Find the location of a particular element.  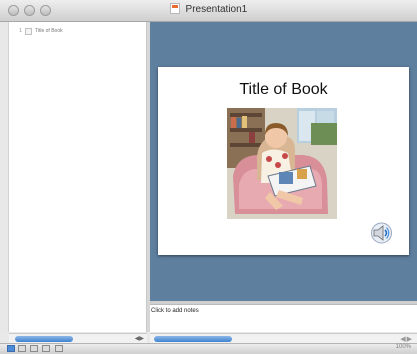

sidebar-scroll-thumb is located at coordinates (44, 339).